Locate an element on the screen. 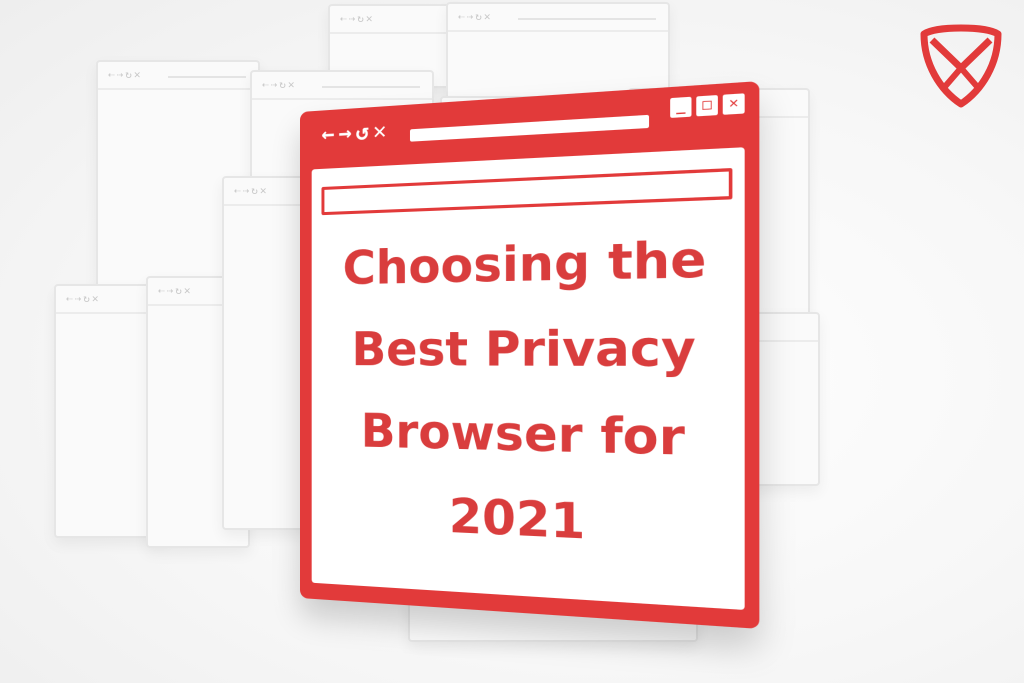 This screenshot has height=683, width=1024. headline-line-4: 2021 is located at coordinates (517, 519).